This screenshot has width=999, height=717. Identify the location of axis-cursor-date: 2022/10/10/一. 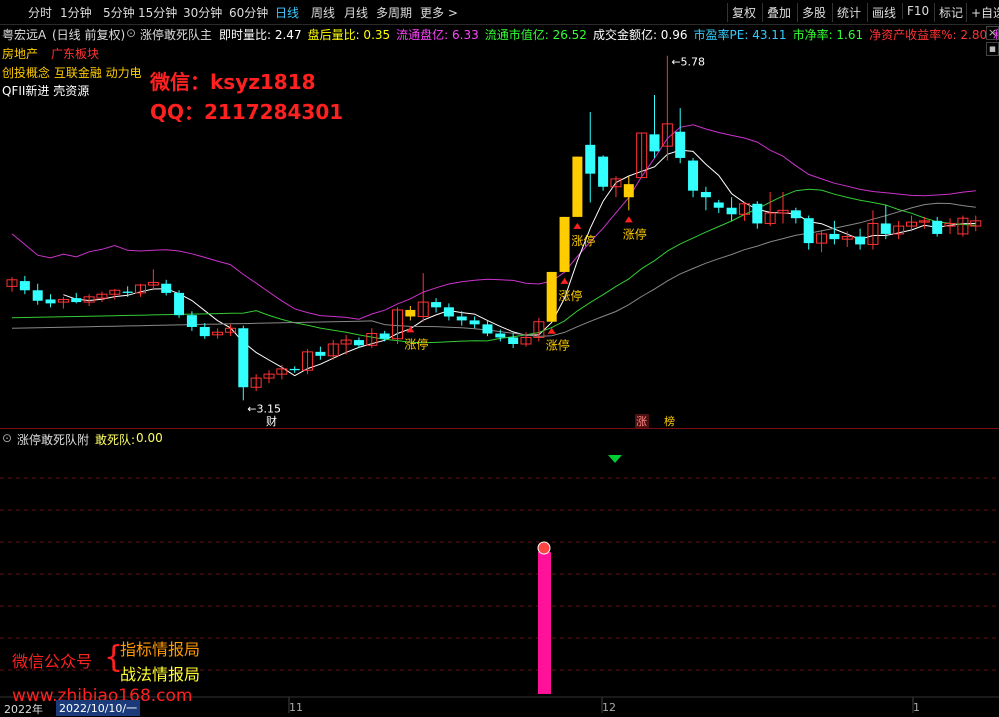
(98, 708).